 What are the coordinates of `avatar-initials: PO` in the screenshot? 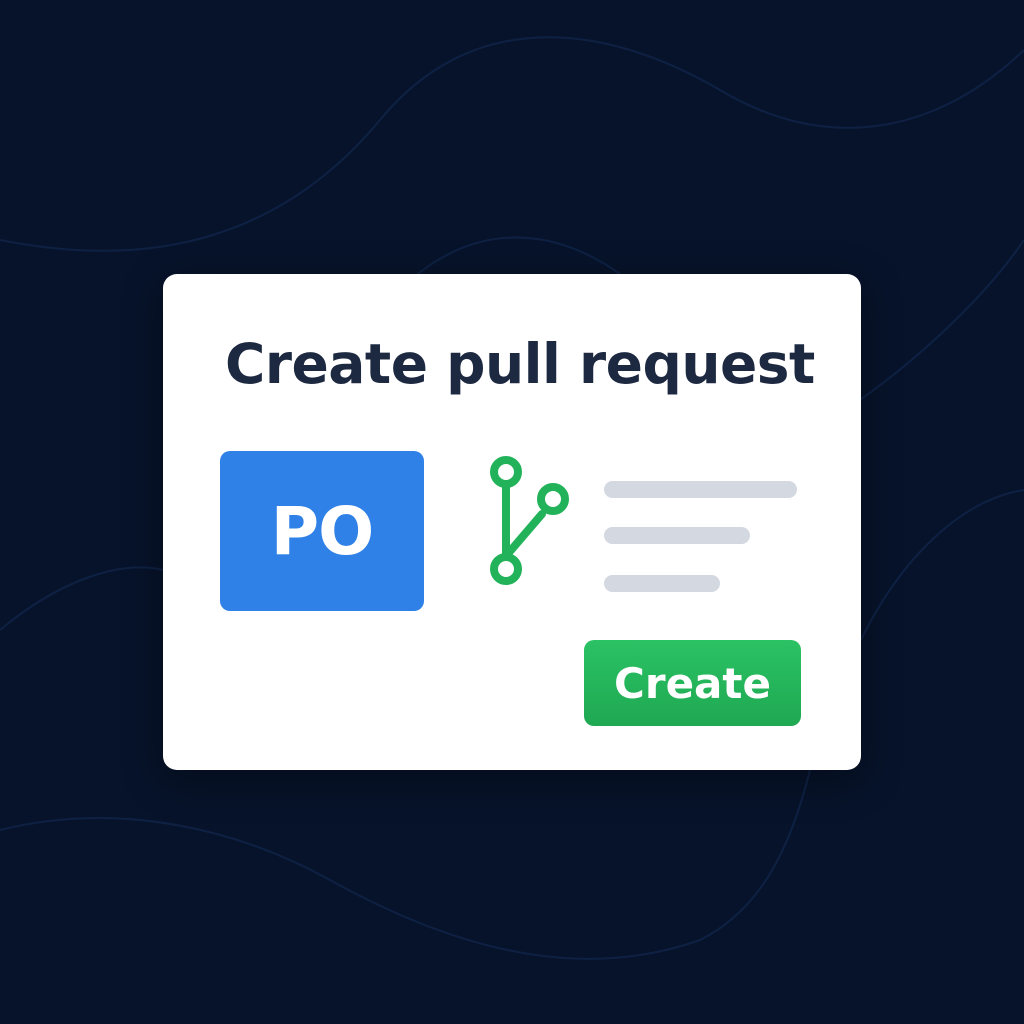 It's located at (322, 531).